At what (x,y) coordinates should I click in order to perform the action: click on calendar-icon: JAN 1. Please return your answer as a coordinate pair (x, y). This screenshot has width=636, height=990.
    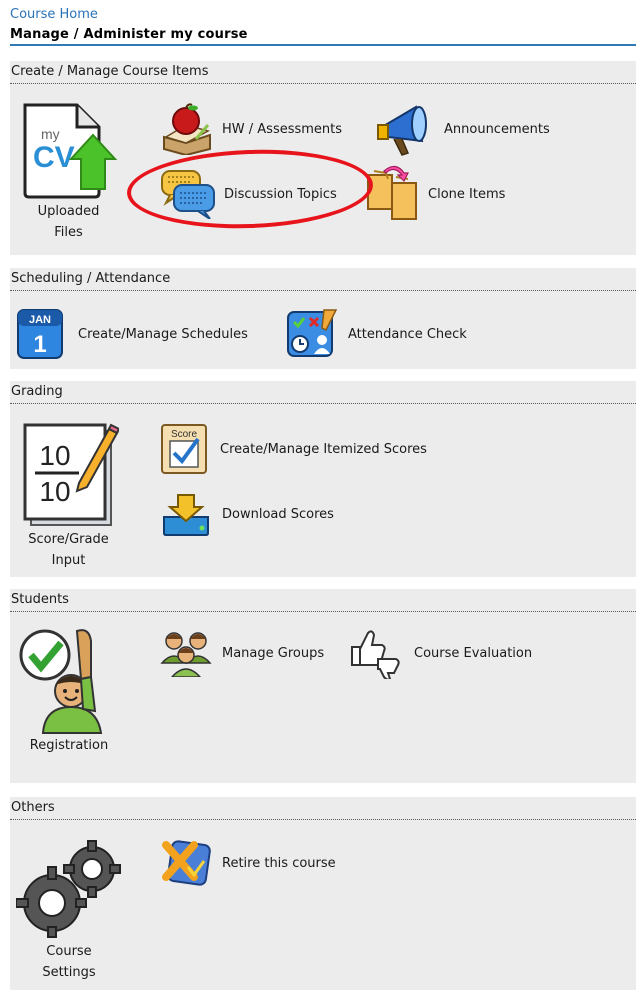
    Looking at the image, I should click on (40, 334).